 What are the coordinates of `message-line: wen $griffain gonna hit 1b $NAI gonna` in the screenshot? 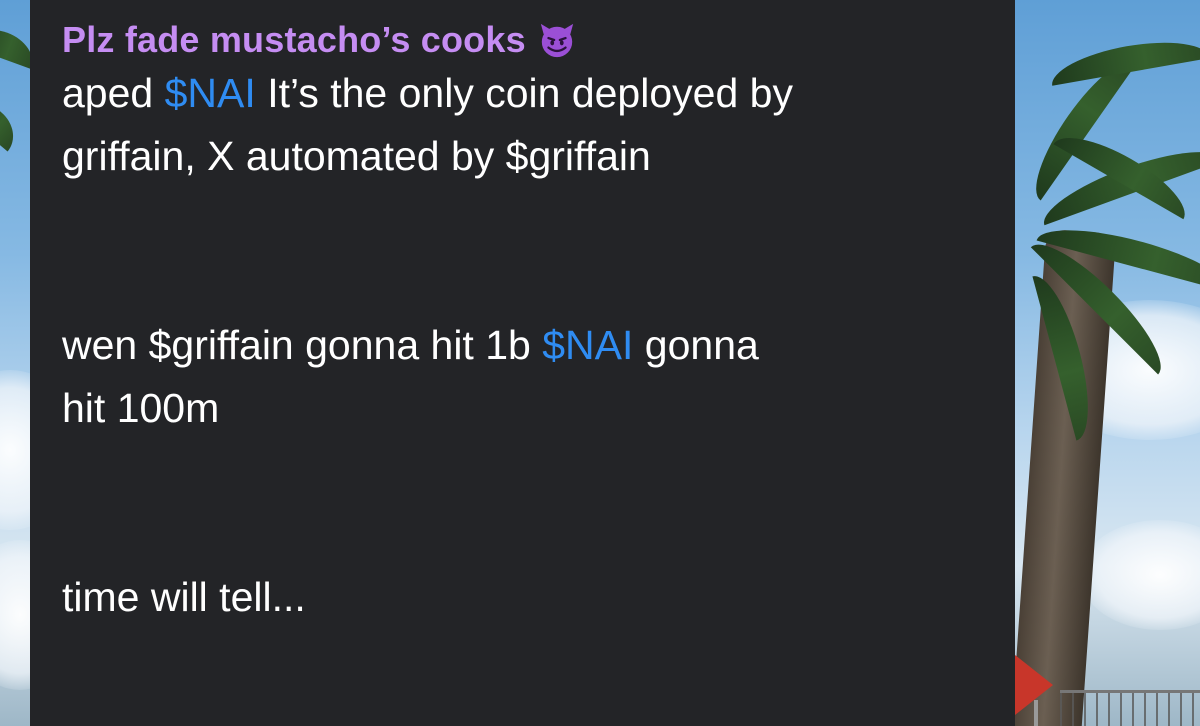 It's located at (522, 345).